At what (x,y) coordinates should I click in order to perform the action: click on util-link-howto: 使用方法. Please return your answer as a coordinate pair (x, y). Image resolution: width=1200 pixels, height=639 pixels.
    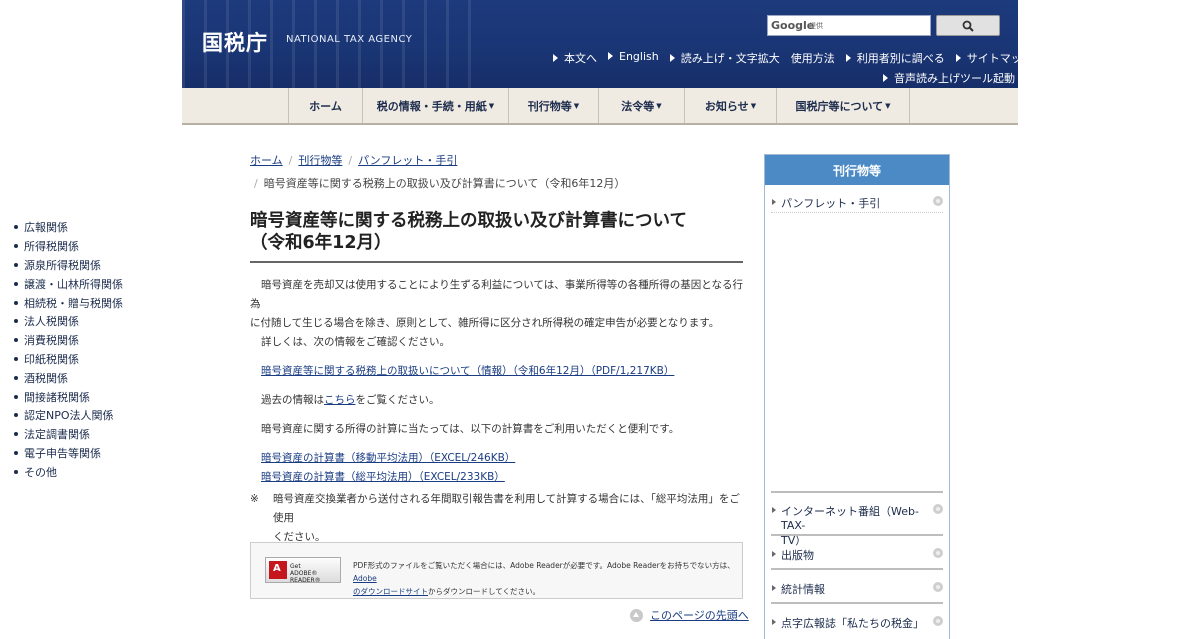
    Looking at the image, I should click on (813, 58).